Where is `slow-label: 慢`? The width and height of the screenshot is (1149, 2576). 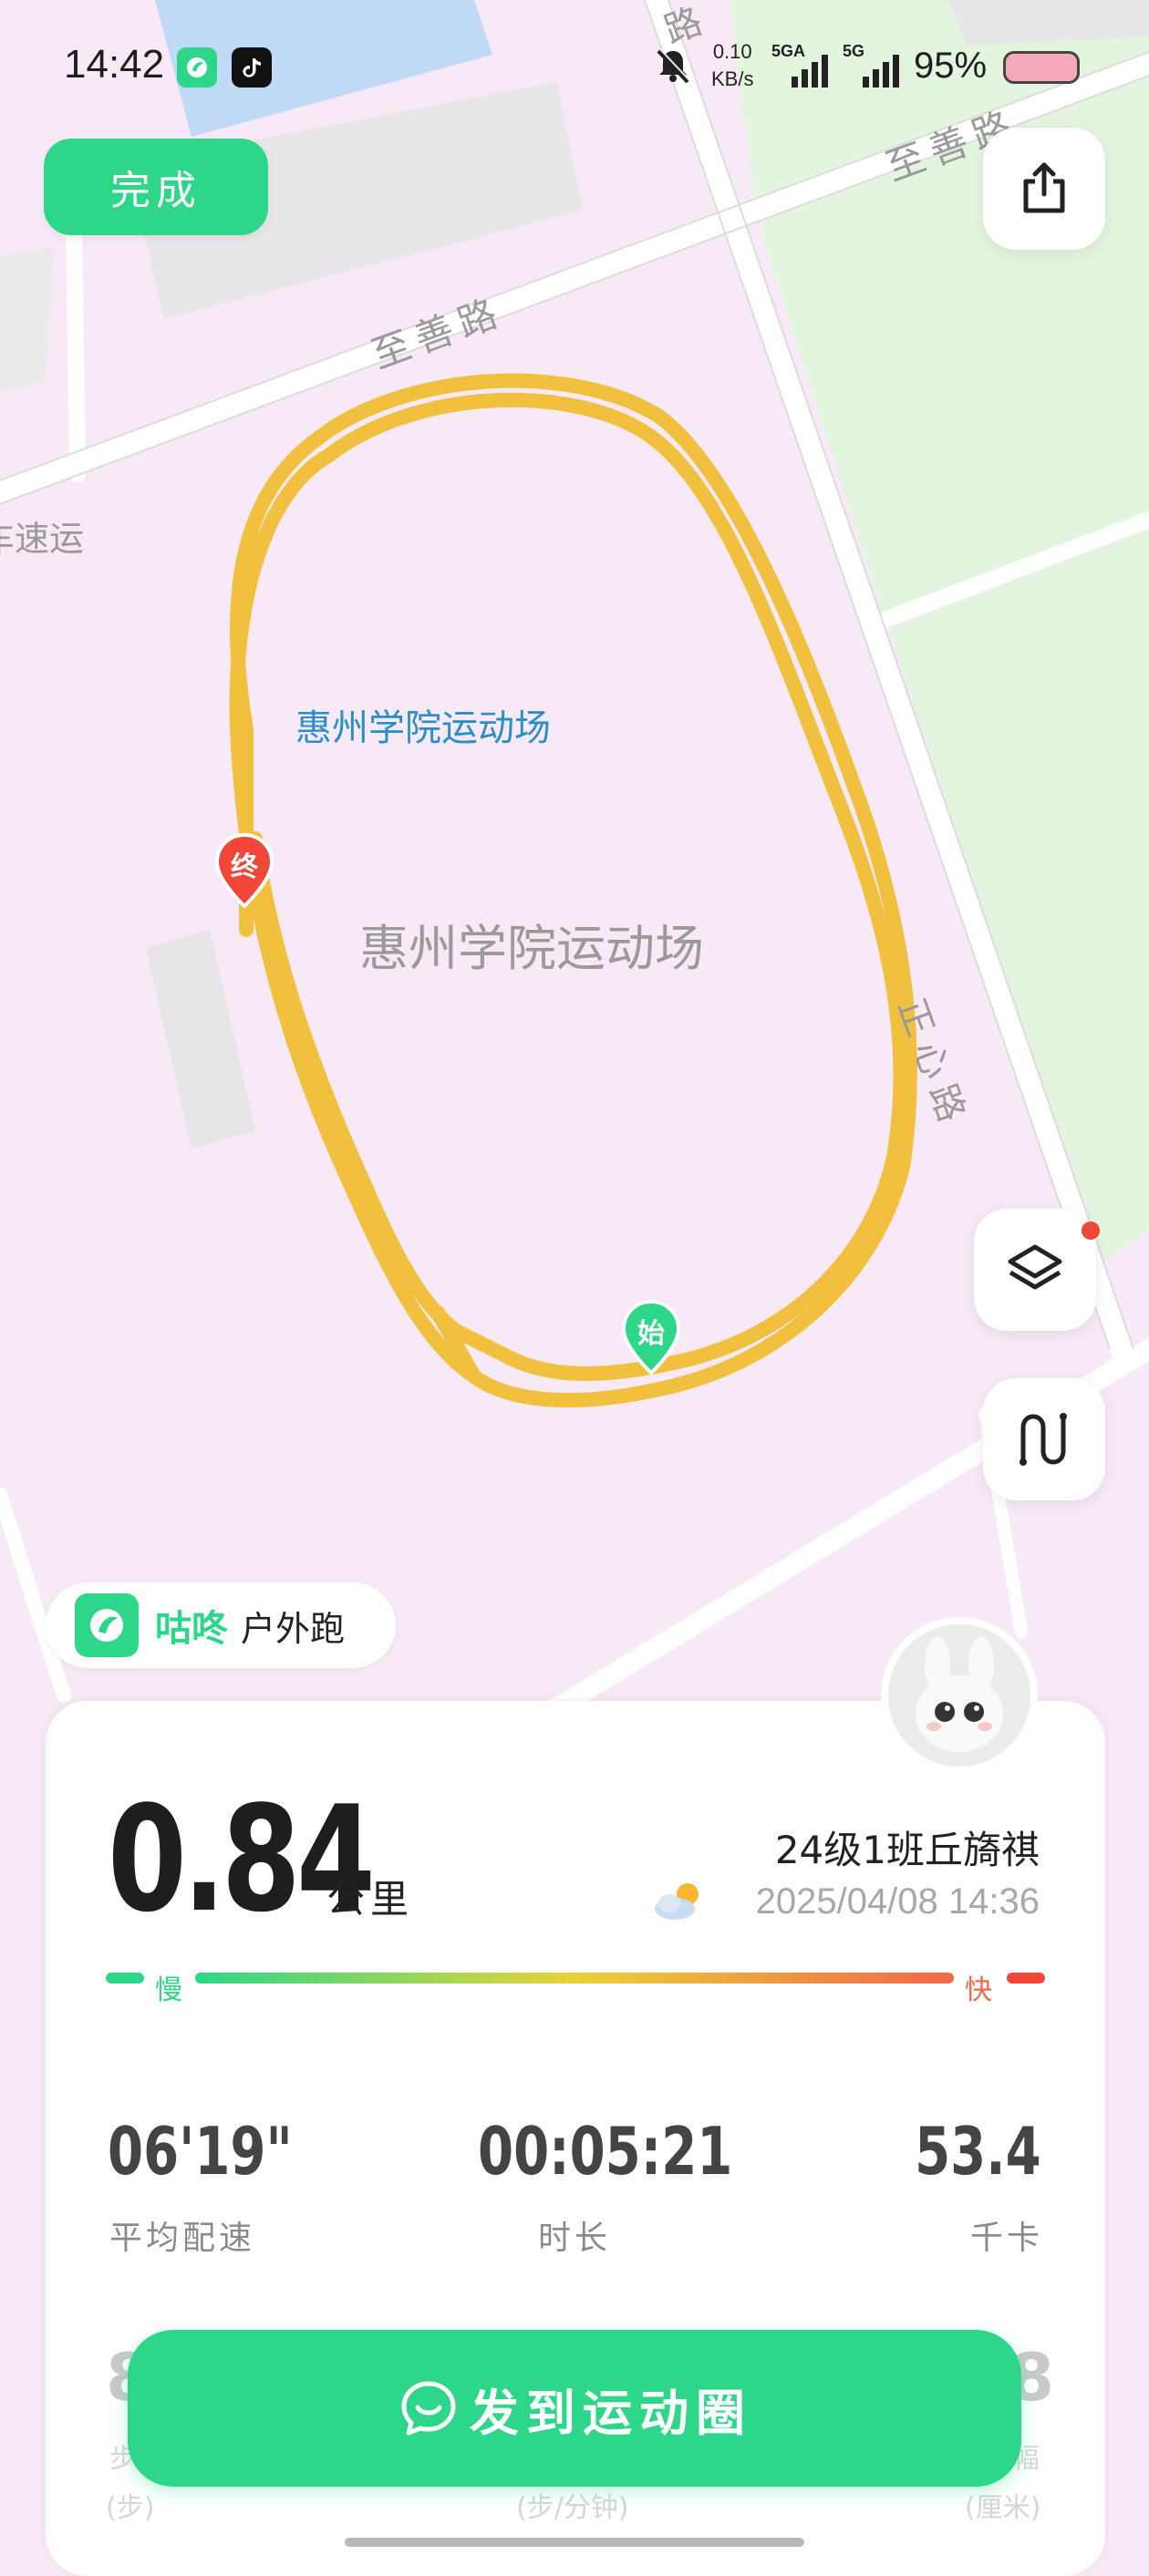
slow-label: 慢 is located at coordinates (168, 1990).